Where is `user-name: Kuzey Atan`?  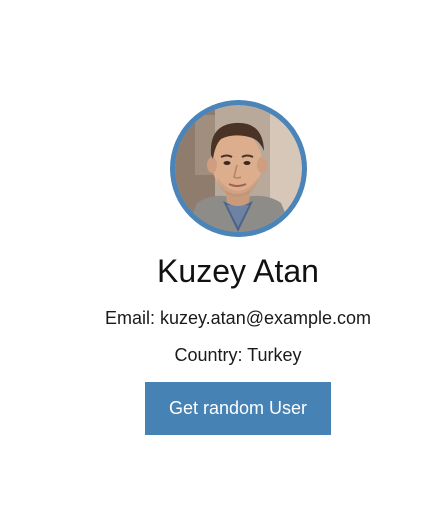 user-name: Kuzey Atan is located at coordinates (238, 271).